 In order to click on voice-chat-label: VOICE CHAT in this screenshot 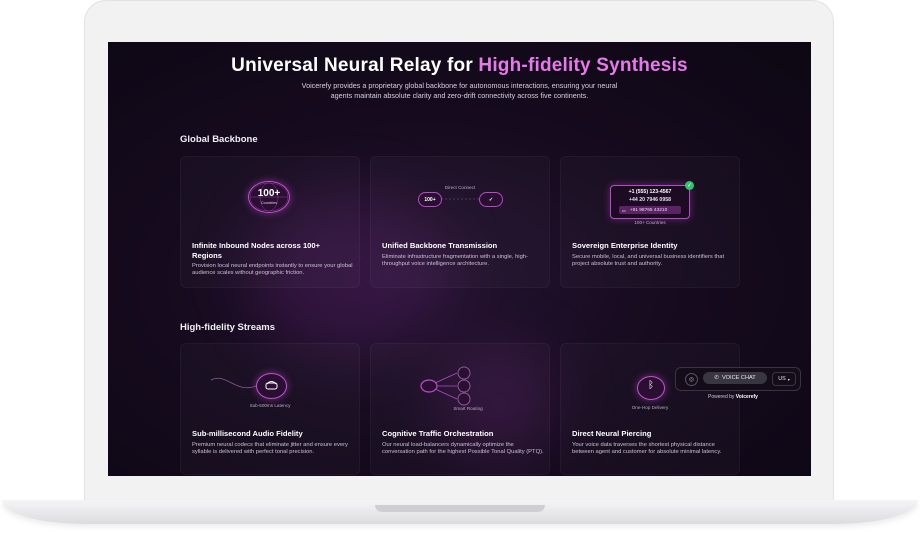, I will do `click(738, 378)`.